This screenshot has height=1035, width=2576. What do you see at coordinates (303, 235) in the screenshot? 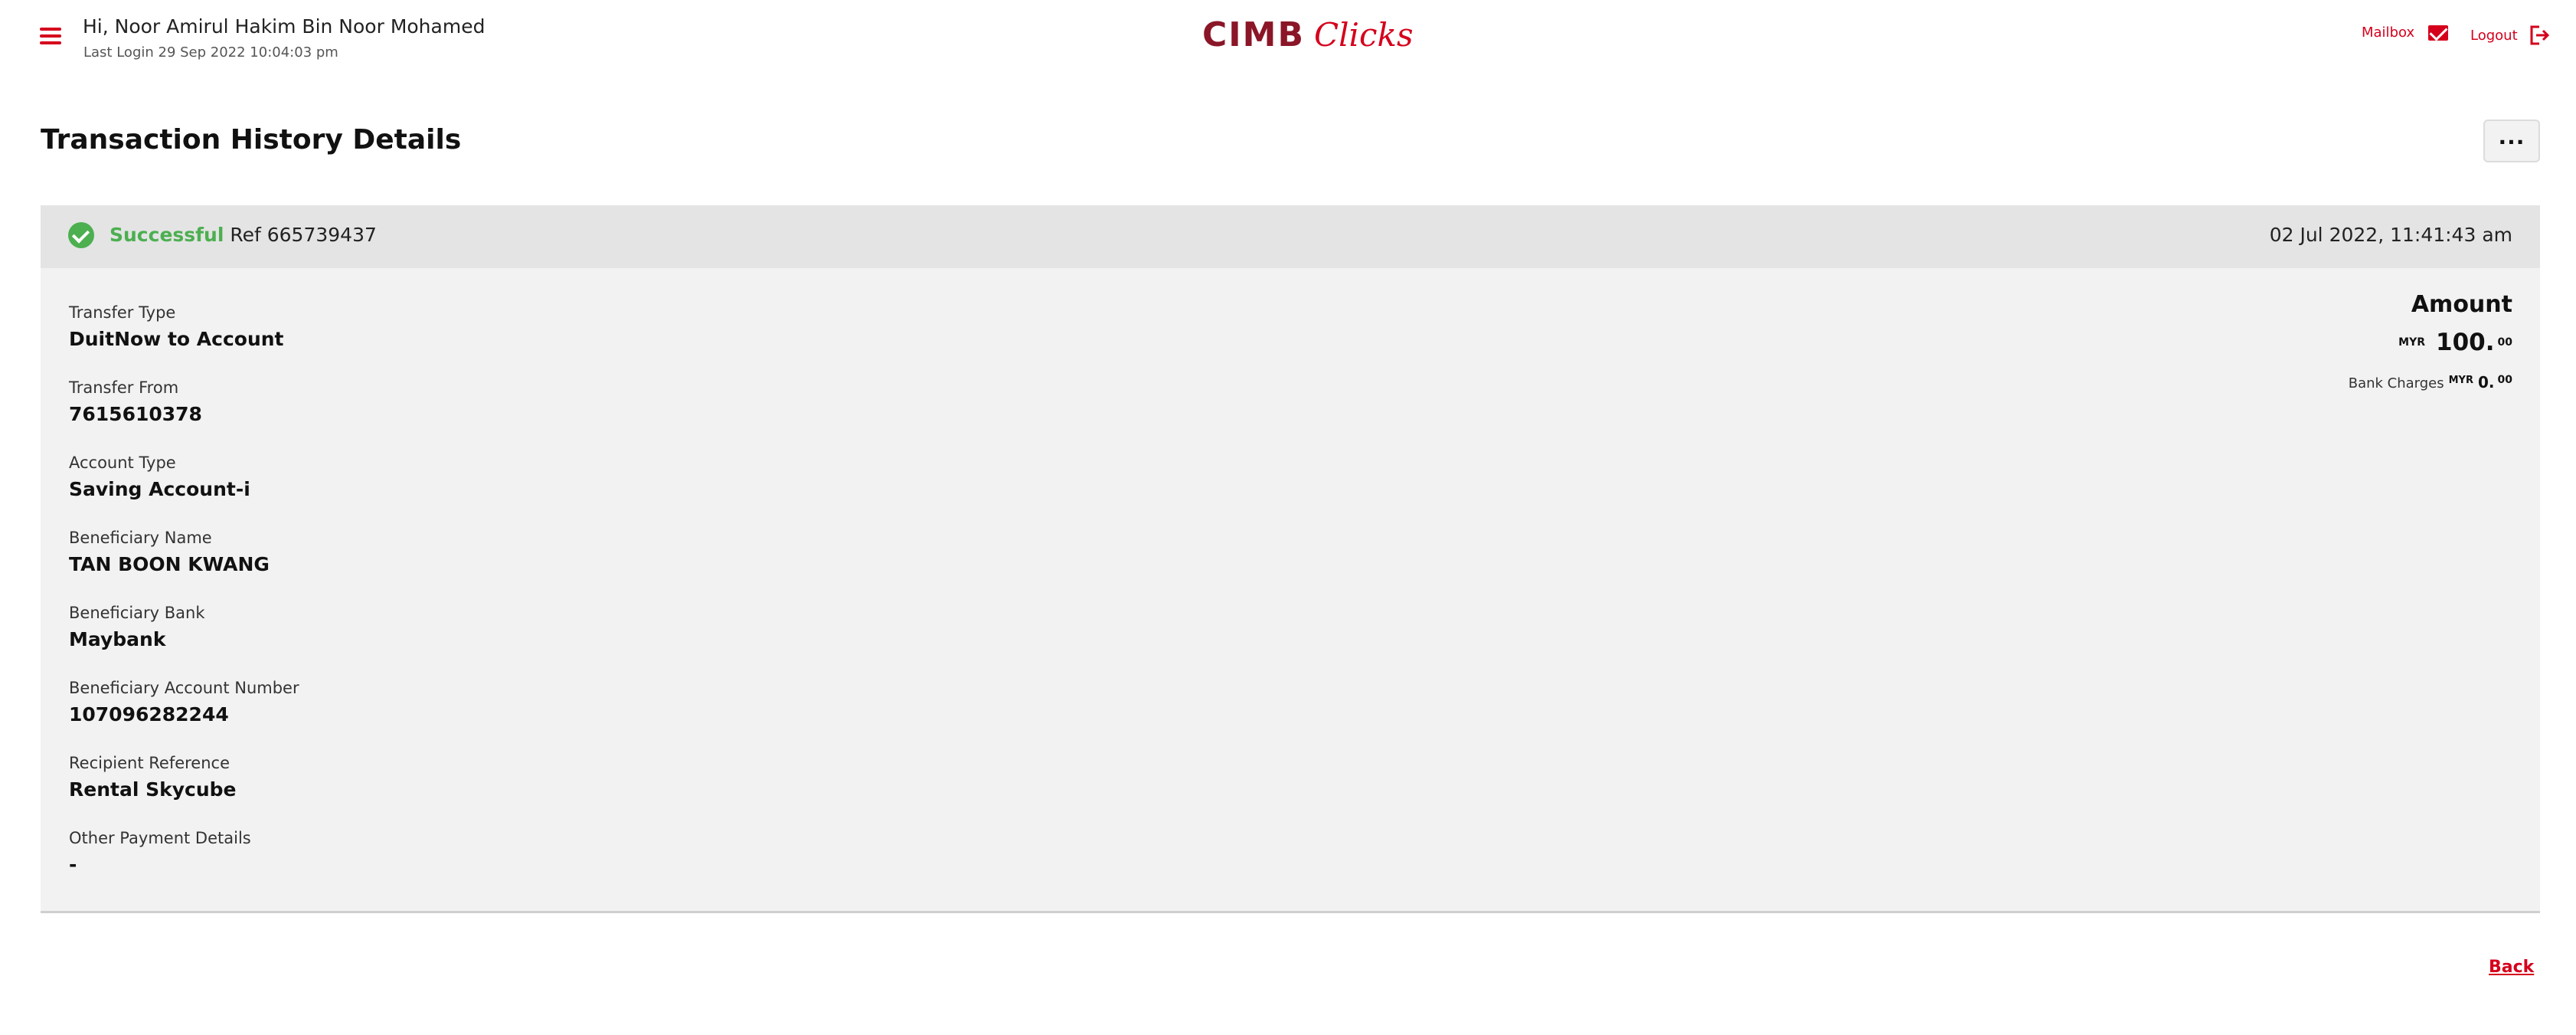
I see `reference-number: Ref 665739437` at bounding box center [303, 235].